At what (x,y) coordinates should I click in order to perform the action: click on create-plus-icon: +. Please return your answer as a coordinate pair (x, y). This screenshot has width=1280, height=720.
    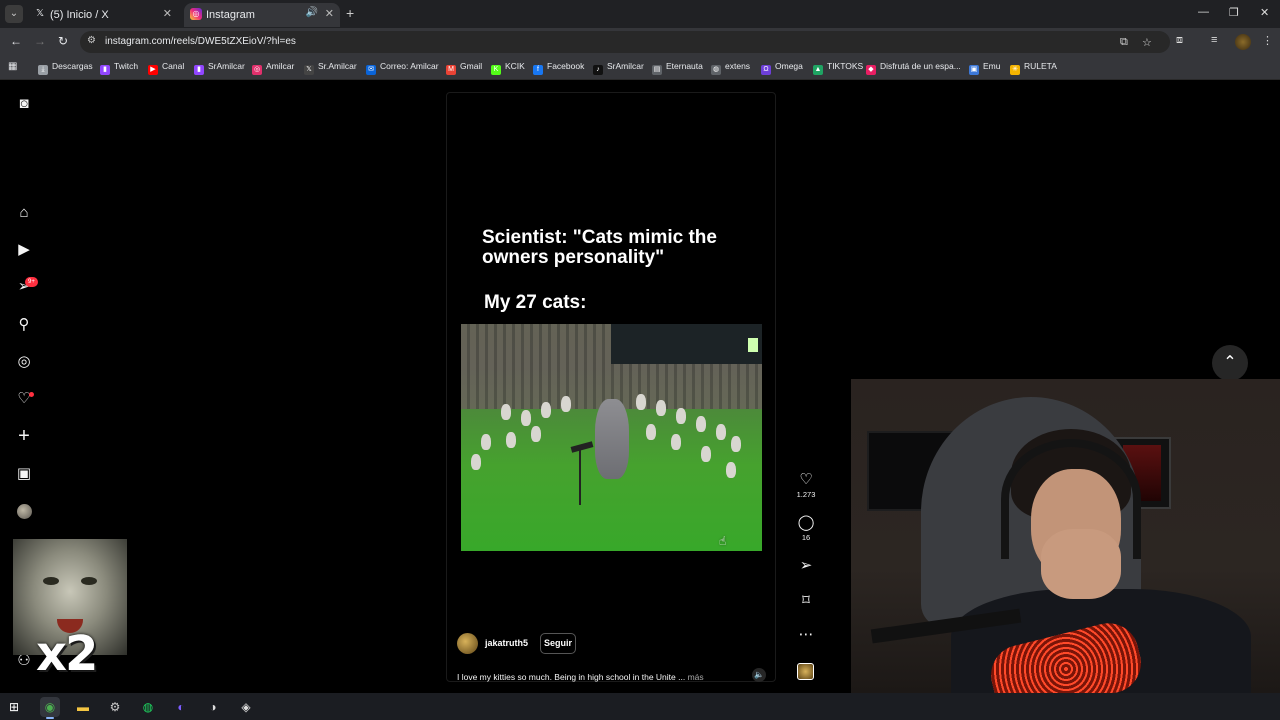
    Looking at the image, I should click on (24, 436).